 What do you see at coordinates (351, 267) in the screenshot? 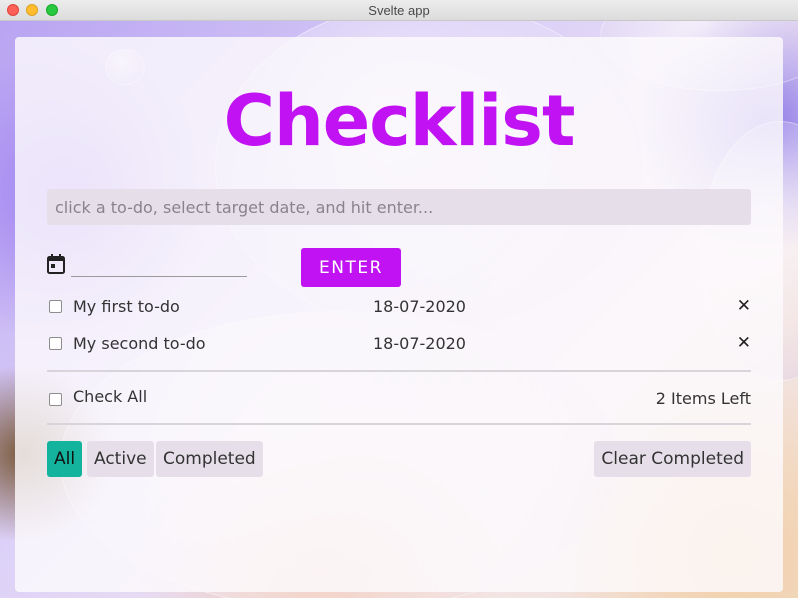
I see `enter-button: ENTER` at bounding box center [351, 267].